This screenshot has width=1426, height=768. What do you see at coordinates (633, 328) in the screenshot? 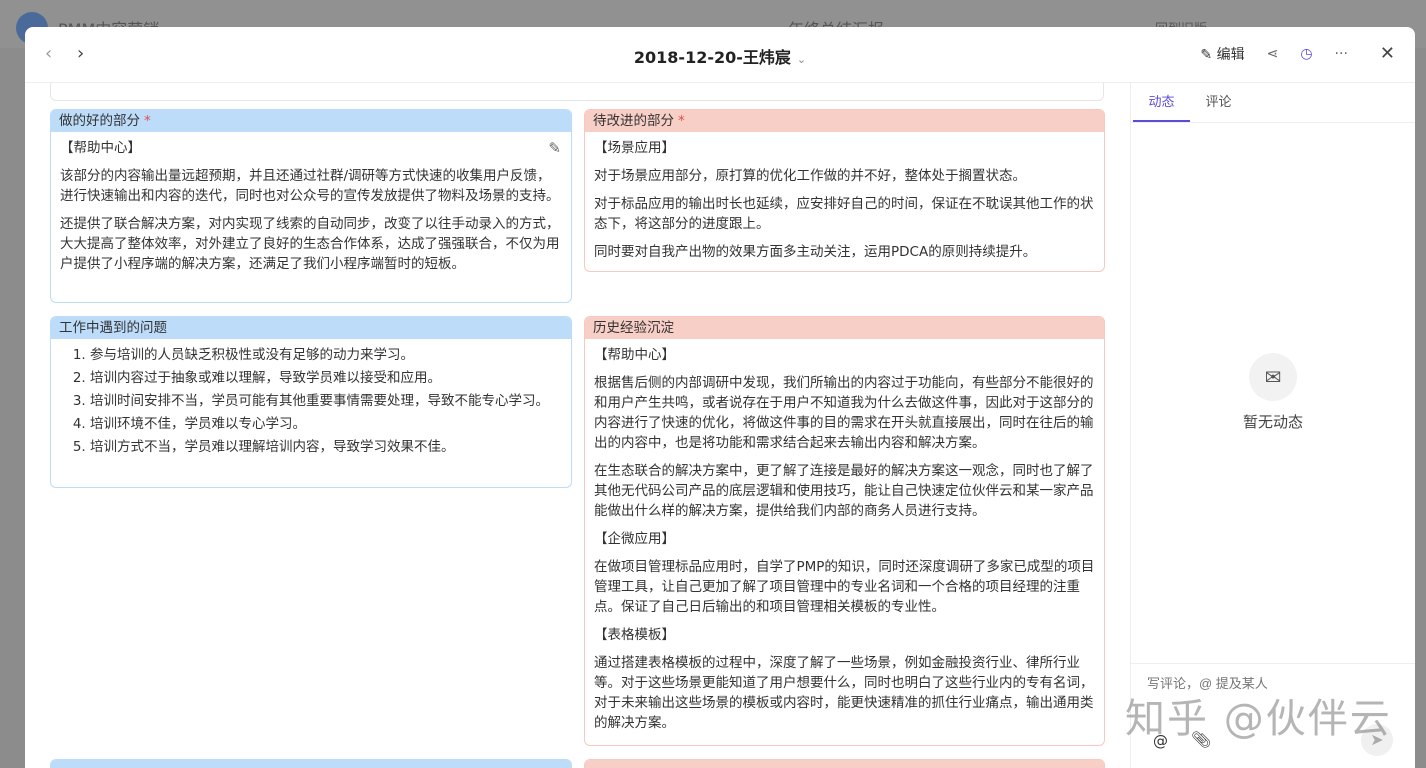
I see `card-title: 历史经验沉淀` at bounding box center [633, 328].